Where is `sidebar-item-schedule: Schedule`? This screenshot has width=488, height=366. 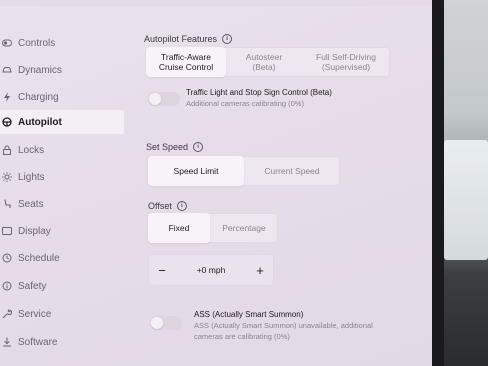 sidebar-item-schedule: Schedule is located at coordinates (62, 258).